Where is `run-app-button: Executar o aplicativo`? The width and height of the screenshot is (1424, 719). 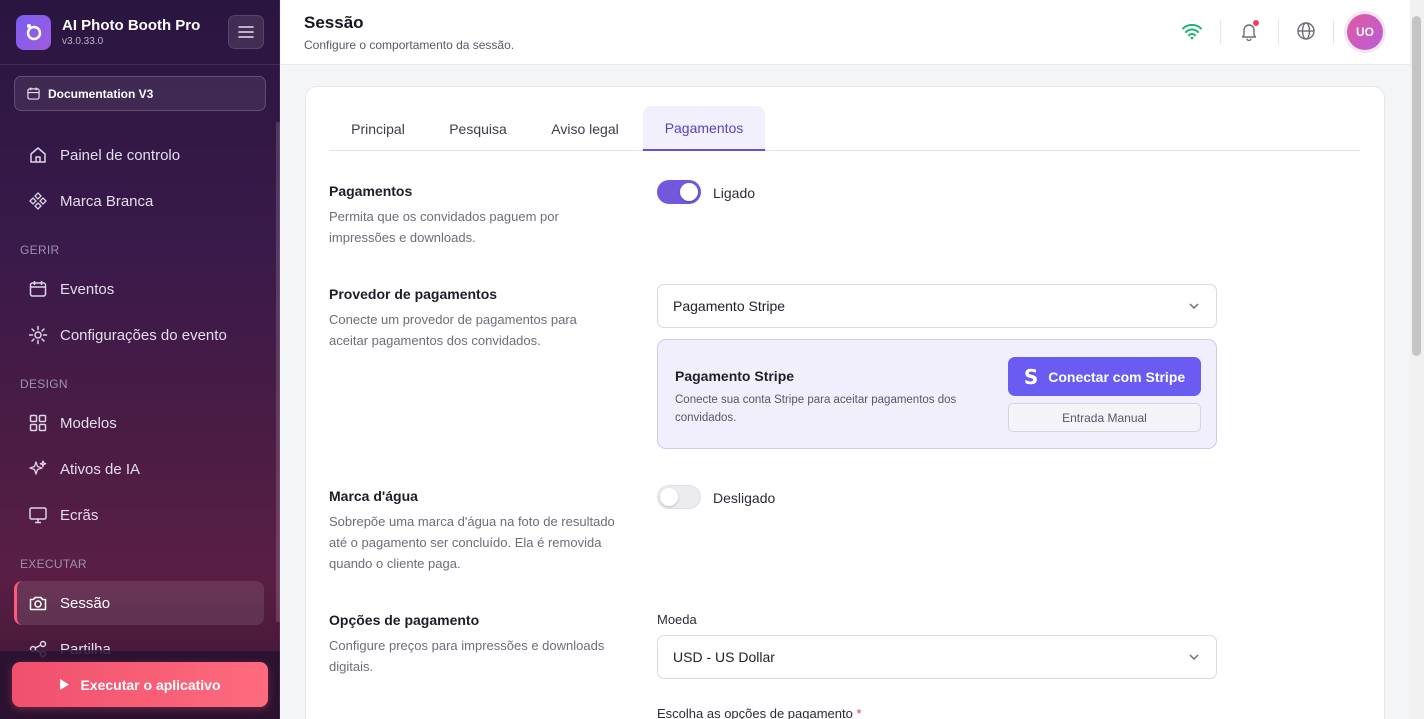 run-app-button: Executar o aplicativo is located at coordinates (140, 684).